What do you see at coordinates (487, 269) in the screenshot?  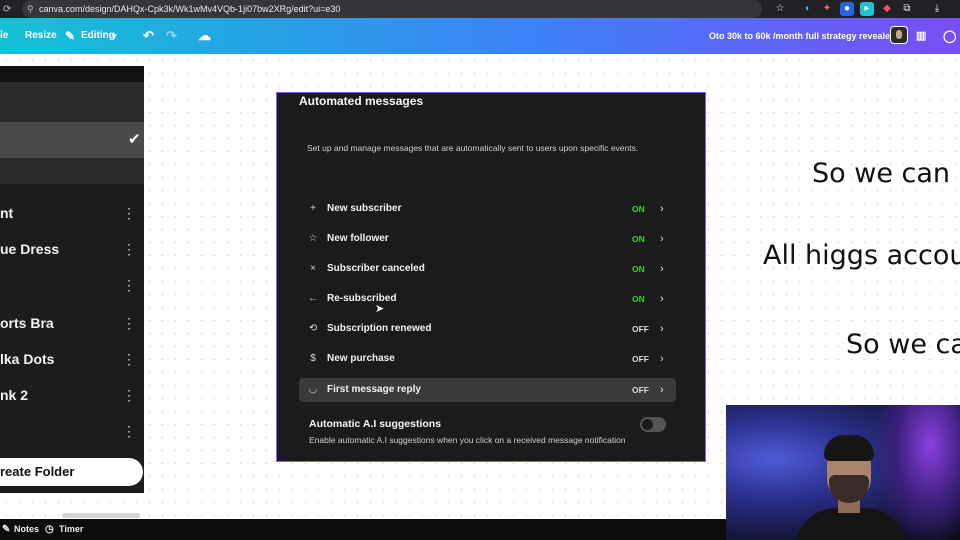 I see `message-row-subscriber-canceled: × Subscriber canceled ON ›` at bounding box center [487, 269].